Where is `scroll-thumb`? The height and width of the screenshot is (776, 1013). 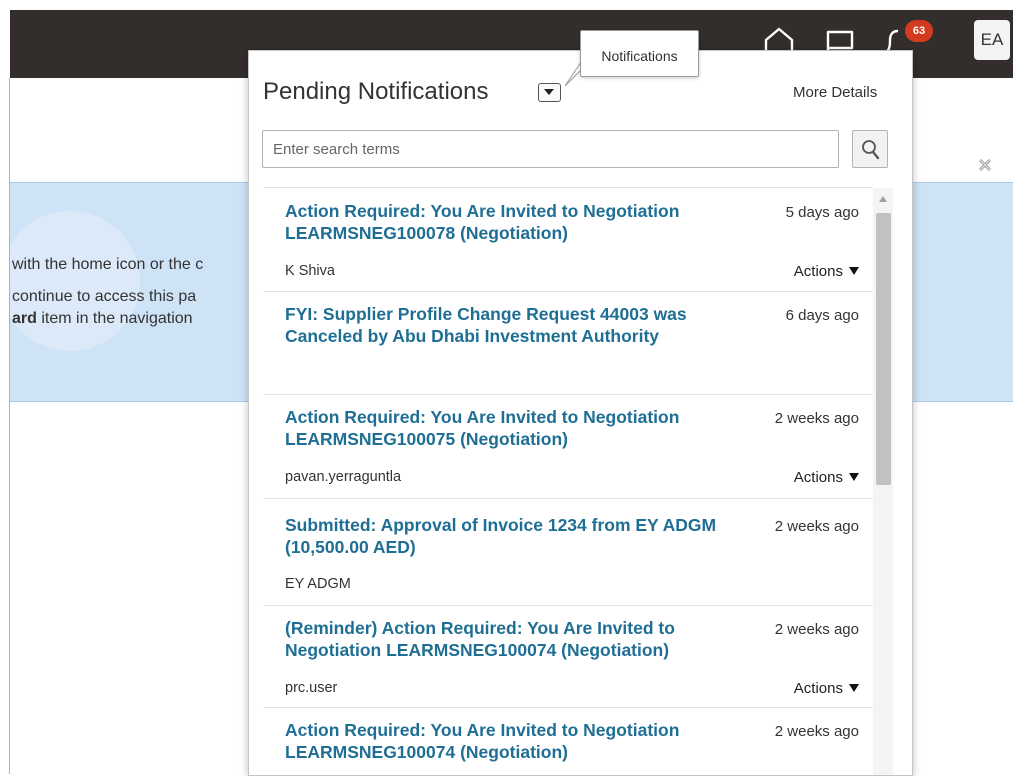 scroll-thumb is located at coordinates (883, 349).